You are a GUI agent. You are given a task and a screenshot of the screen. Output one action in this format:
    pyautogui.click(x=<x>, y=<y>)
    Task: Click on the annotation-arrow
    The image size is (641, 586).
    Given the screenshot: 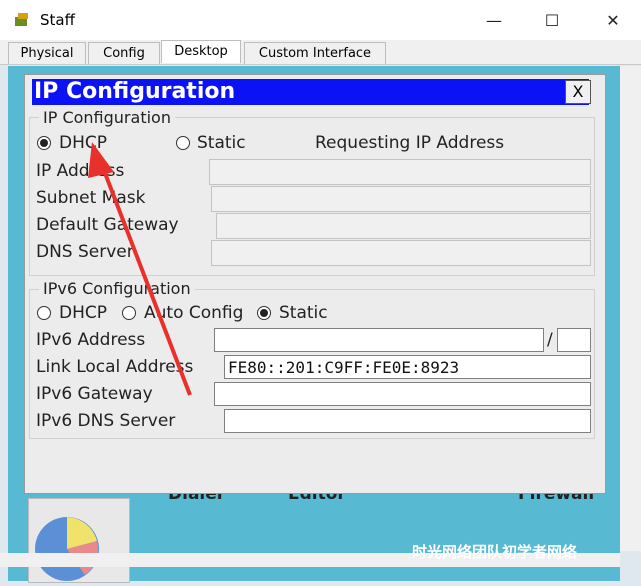 What is the action you would take?
    pyautogui.click(x=140, y=269)
    